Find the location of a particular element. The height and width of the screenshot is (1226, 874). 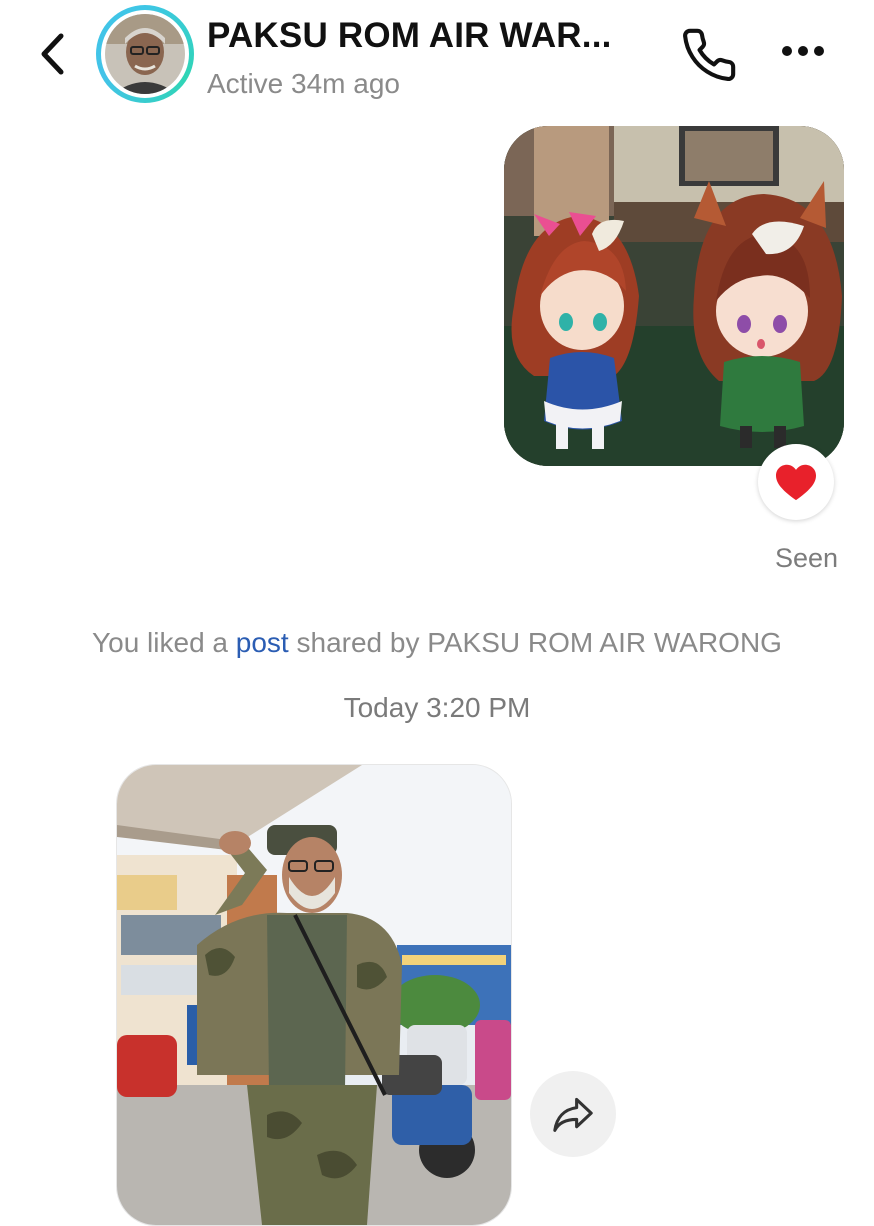

active-status: Active 34m ago is located at coordinates (303, 83).